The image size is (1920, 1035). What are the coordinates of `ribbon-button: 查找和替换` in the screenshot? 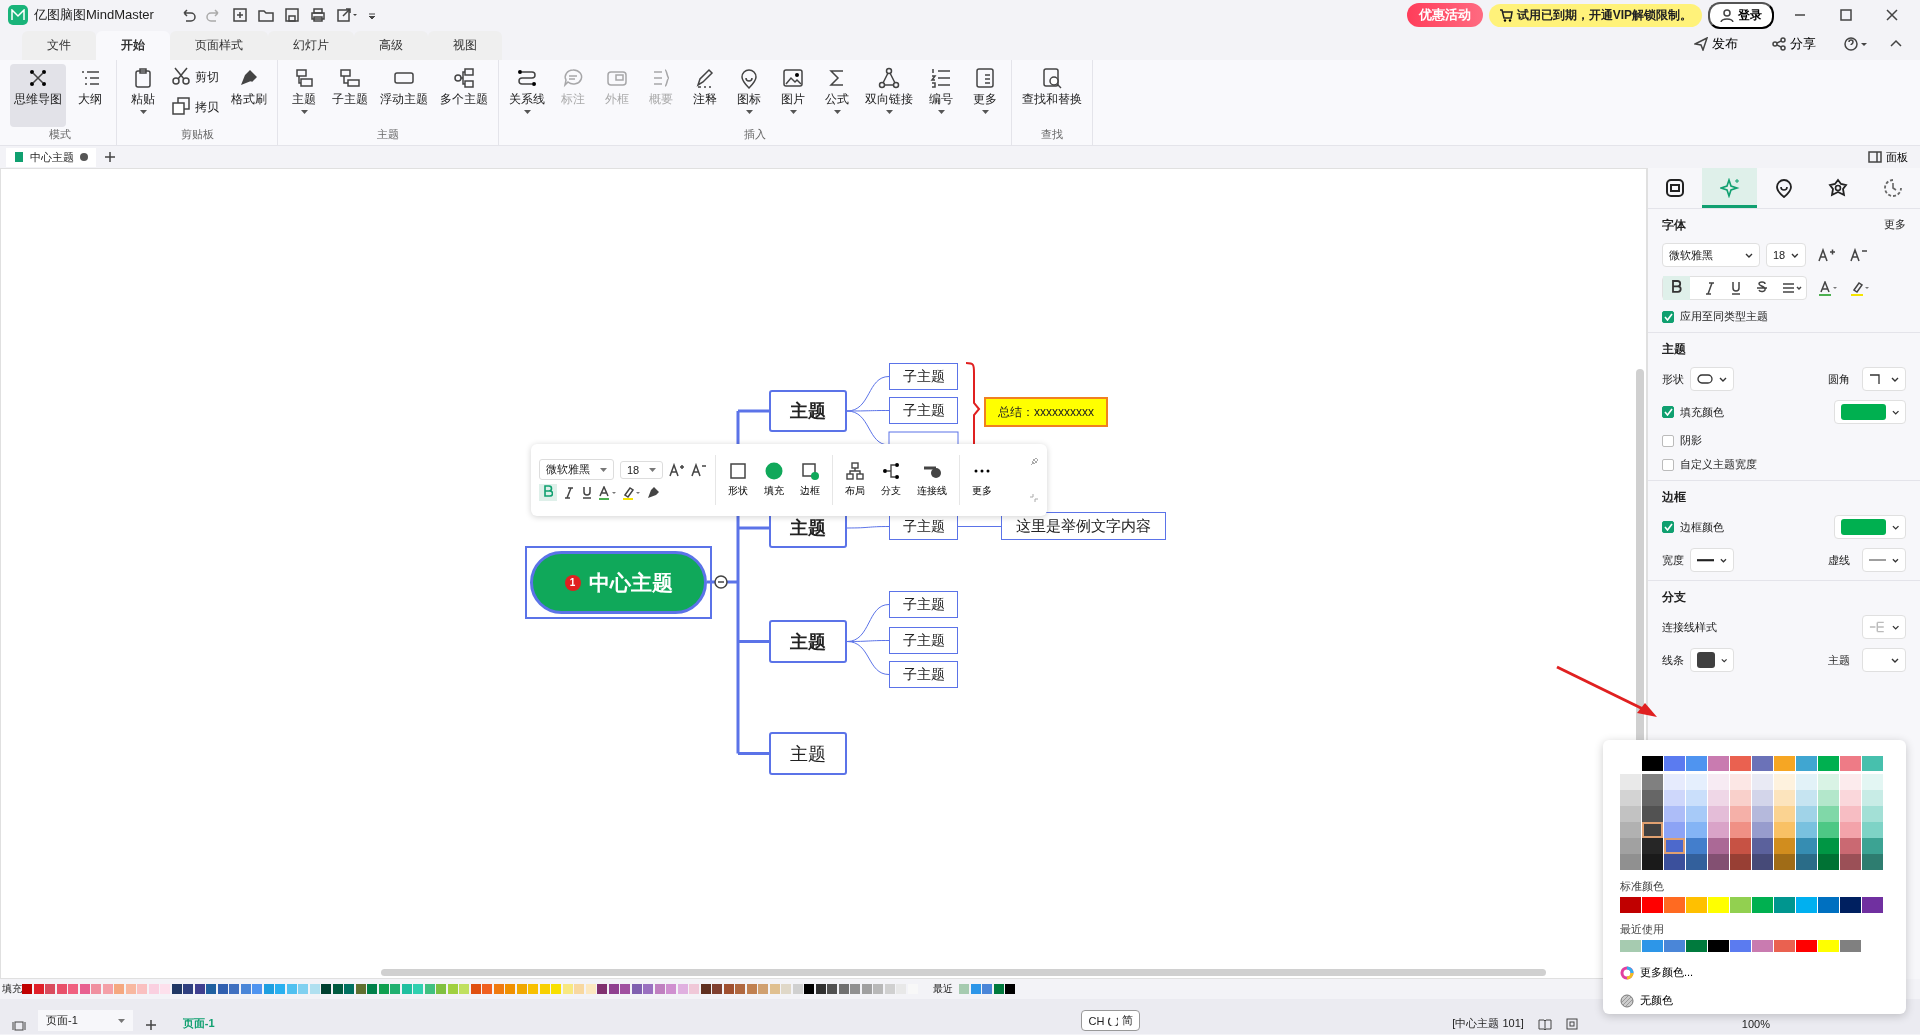 It's located at (1052, 95).